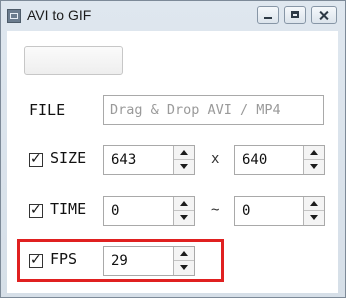  I want to click on app-icon, so click(14, 16).